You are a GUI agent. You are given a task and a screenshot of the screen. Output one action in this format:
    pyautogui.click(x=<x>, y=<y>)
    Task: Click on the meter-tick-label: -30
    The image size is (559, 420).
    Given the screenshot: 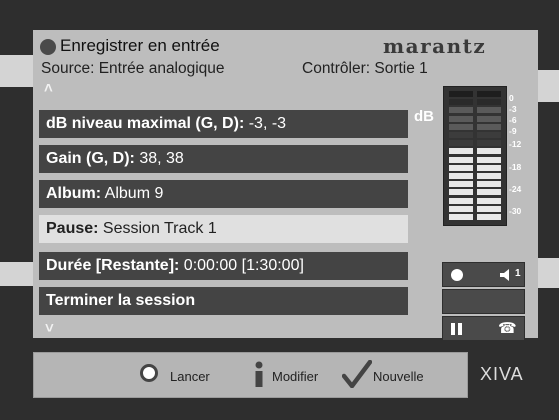 What is the action you would take?
    pyautogui.click(x=515, y=211)
    